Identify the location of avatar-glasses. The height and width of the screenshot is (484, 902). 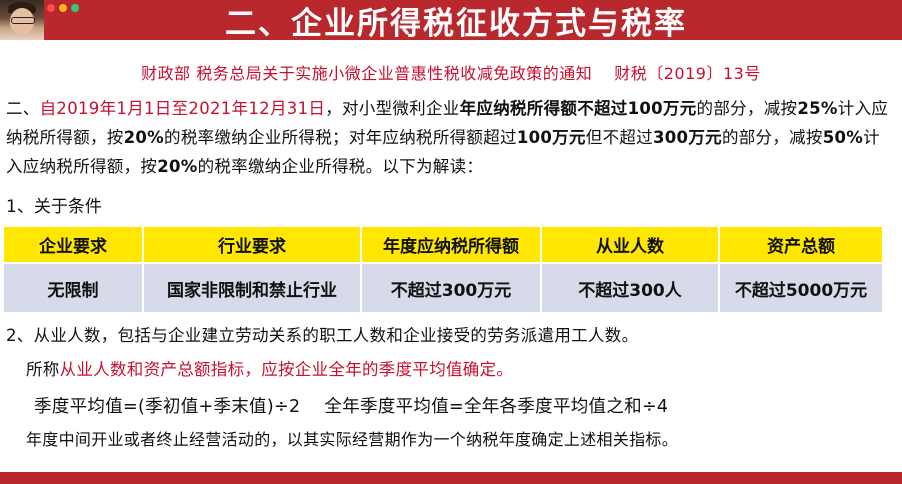
(23, 20).